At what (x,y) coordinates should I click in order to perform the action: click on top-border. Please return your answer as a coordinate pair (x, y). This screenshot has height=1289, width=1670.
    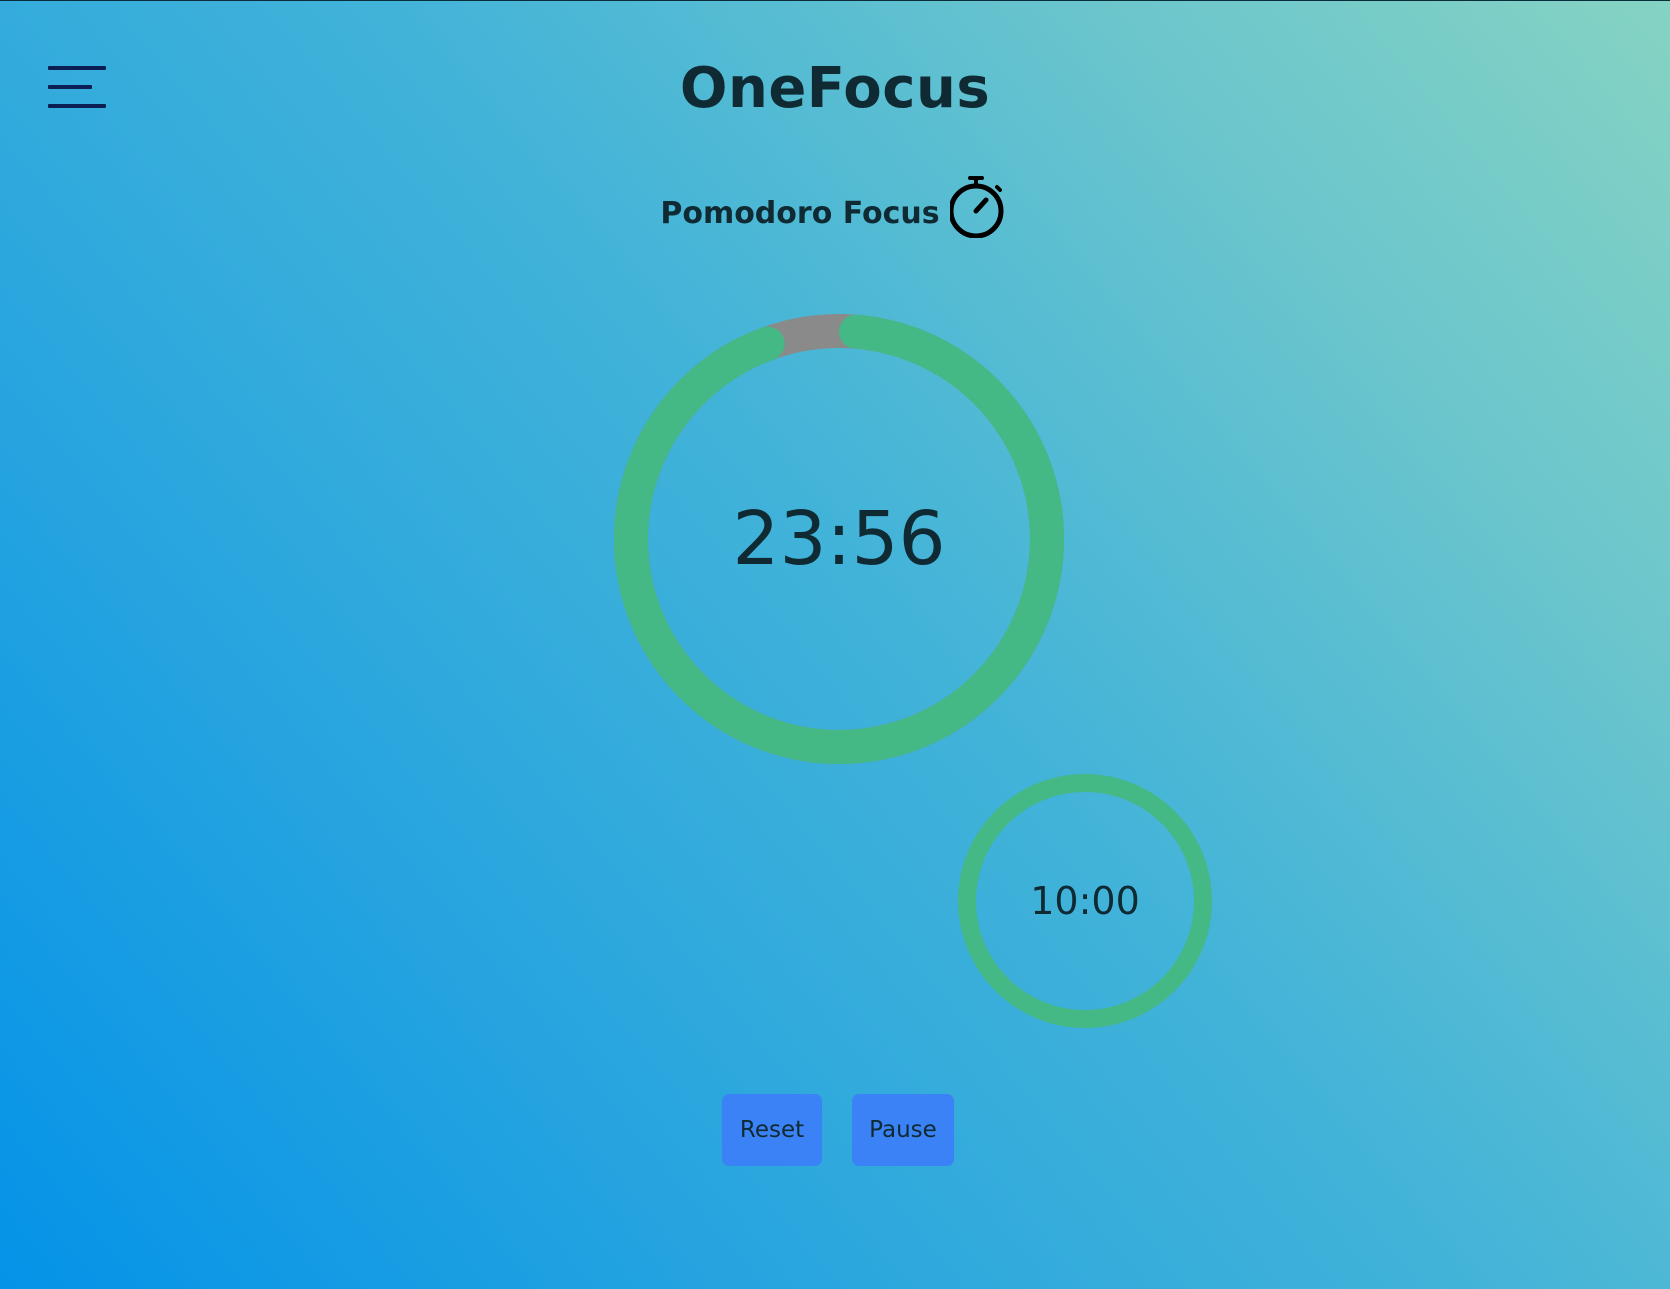
    Looking at the image, I should click on (835, 0).